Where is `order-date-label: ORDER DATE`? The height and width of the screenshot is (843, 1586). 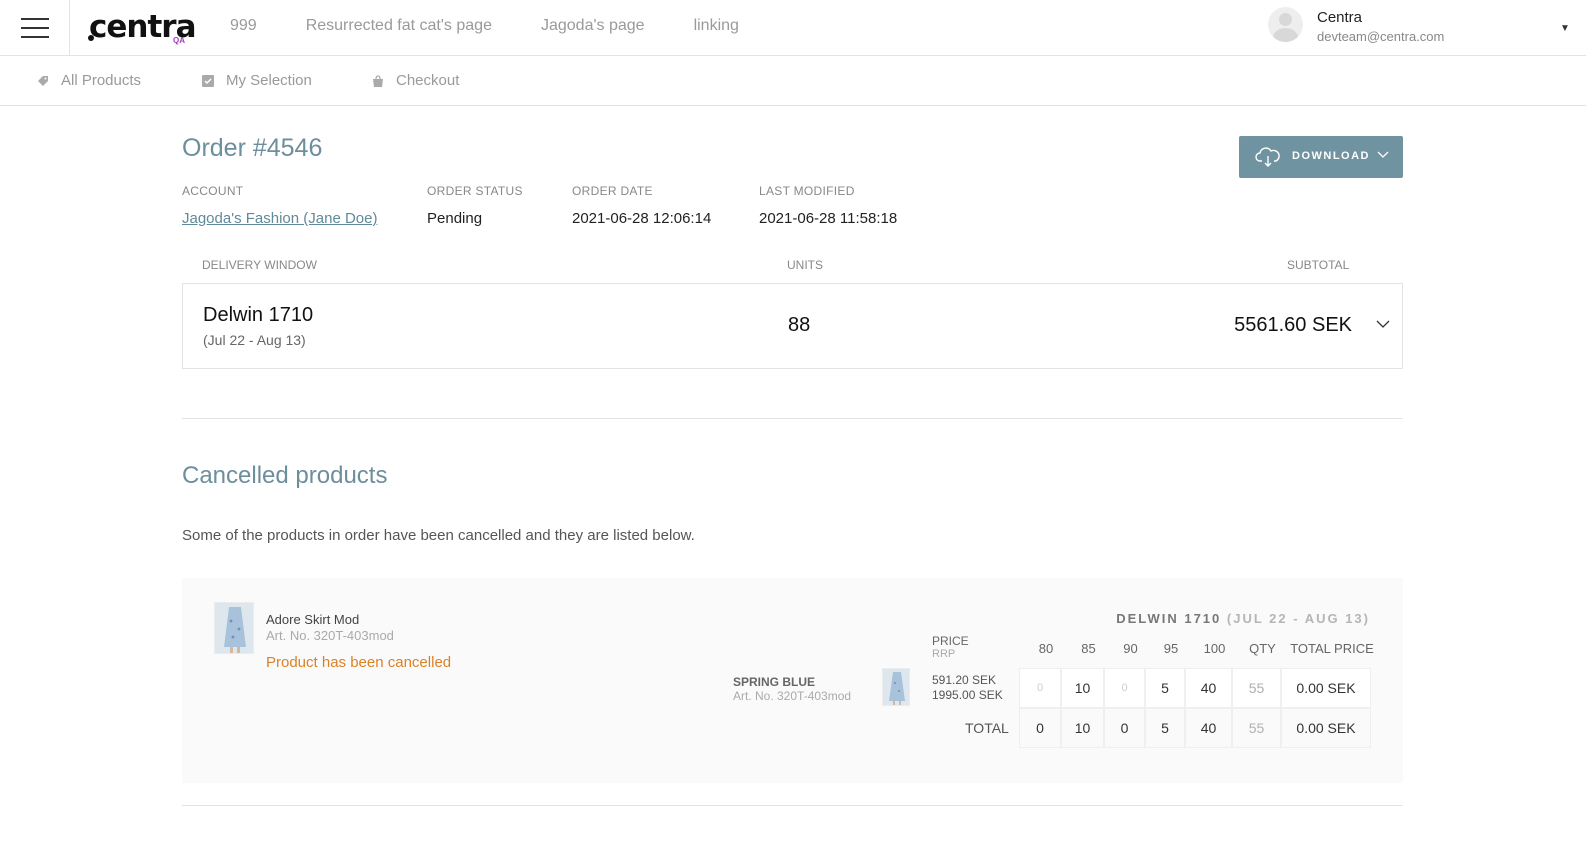 order-date-label: ORDER DATE is located at coordinates (612, 191).